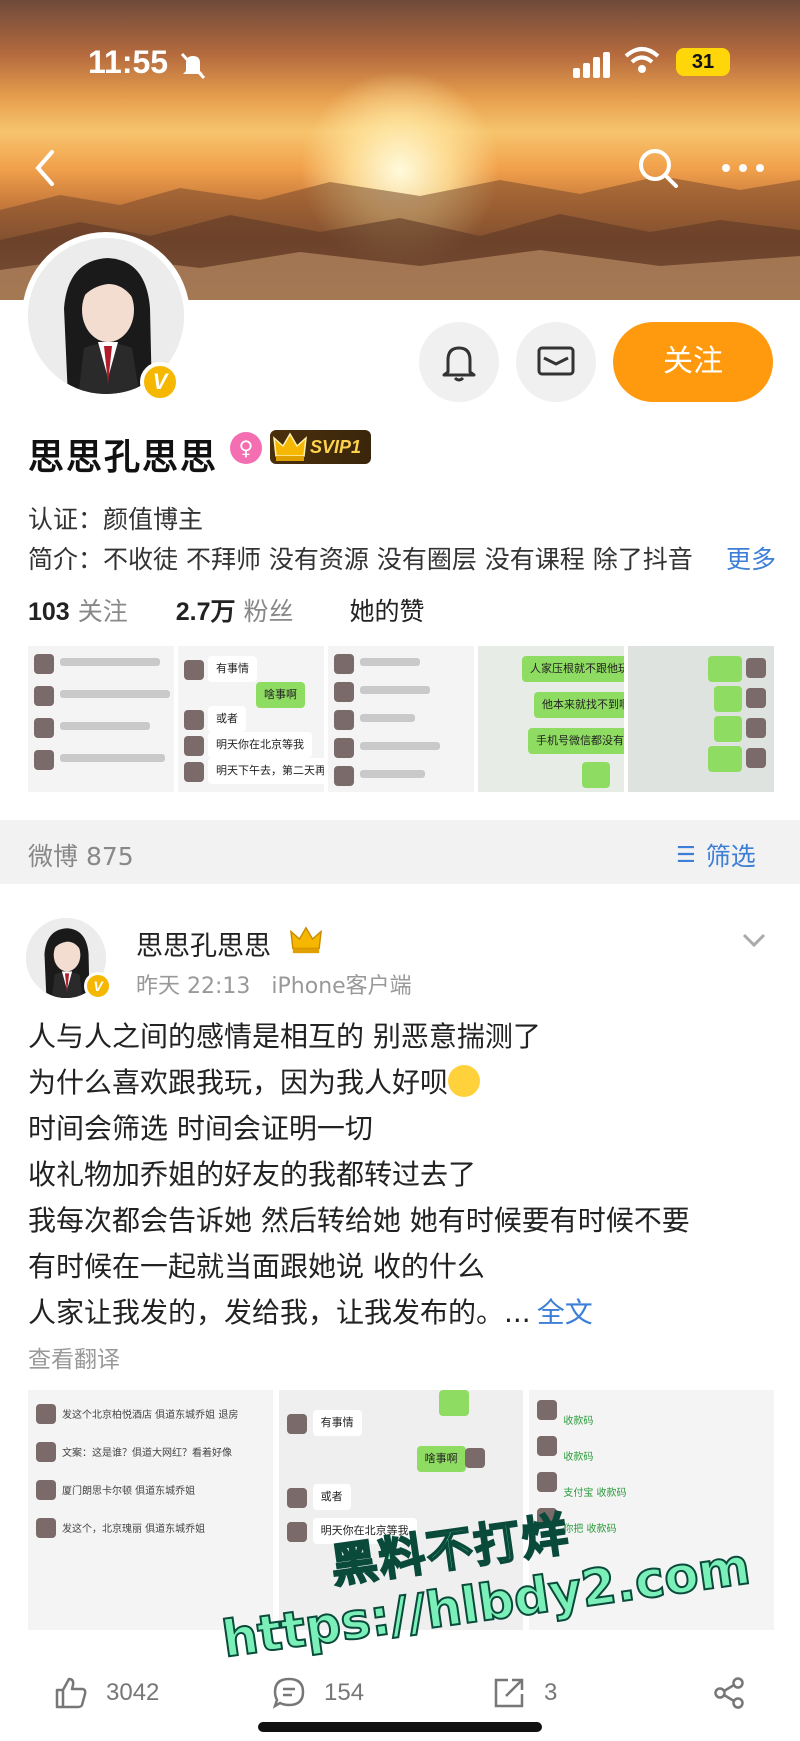 This screenshot has height=1741, width=800. What do you see at coordinates (193, 66) in the screenshot?
I see `silent-mode-icon` at bounding box center [193, 66].